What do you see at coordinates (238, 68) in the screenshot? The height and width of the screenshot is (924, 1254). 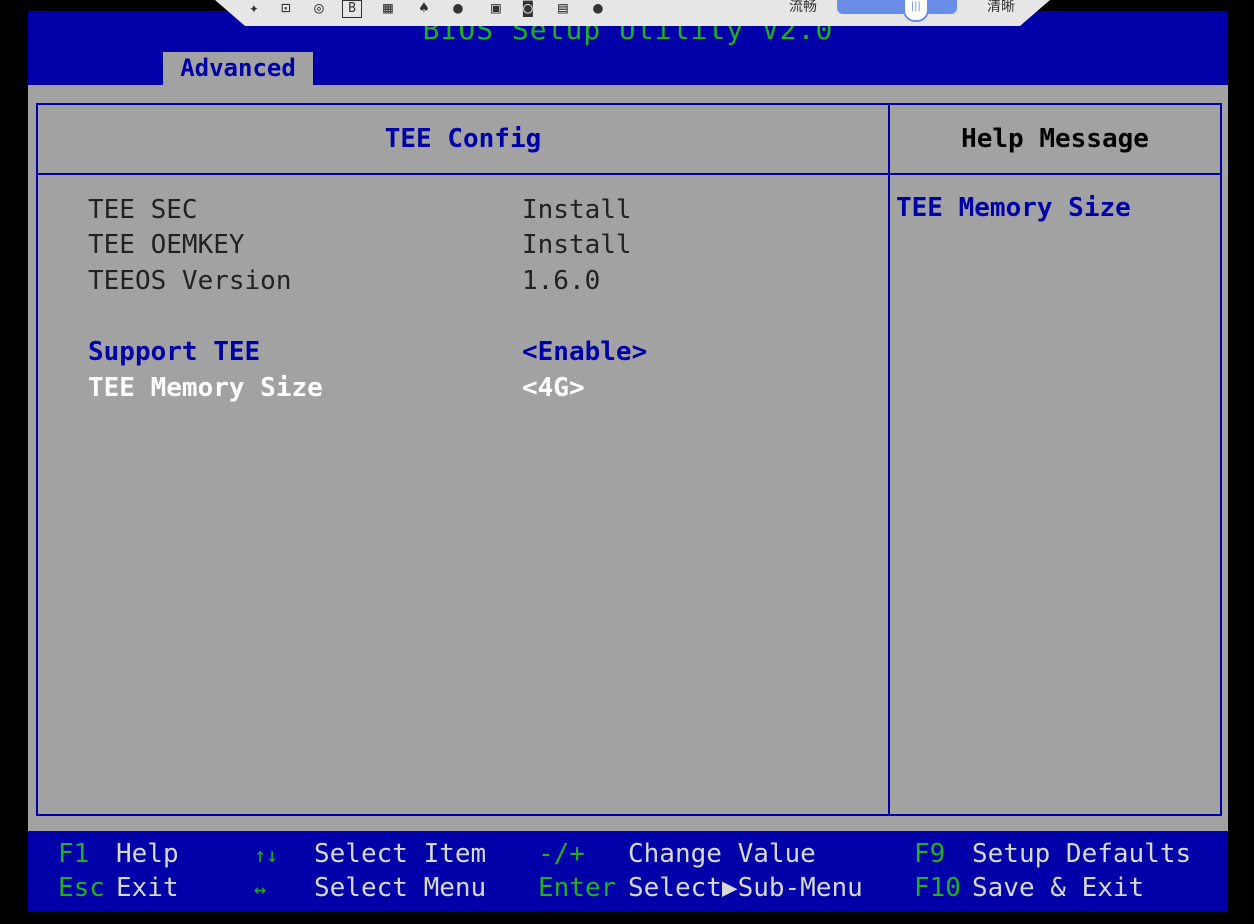 I see `tab-advanced: Advanced` at bounding box center [238, 68].